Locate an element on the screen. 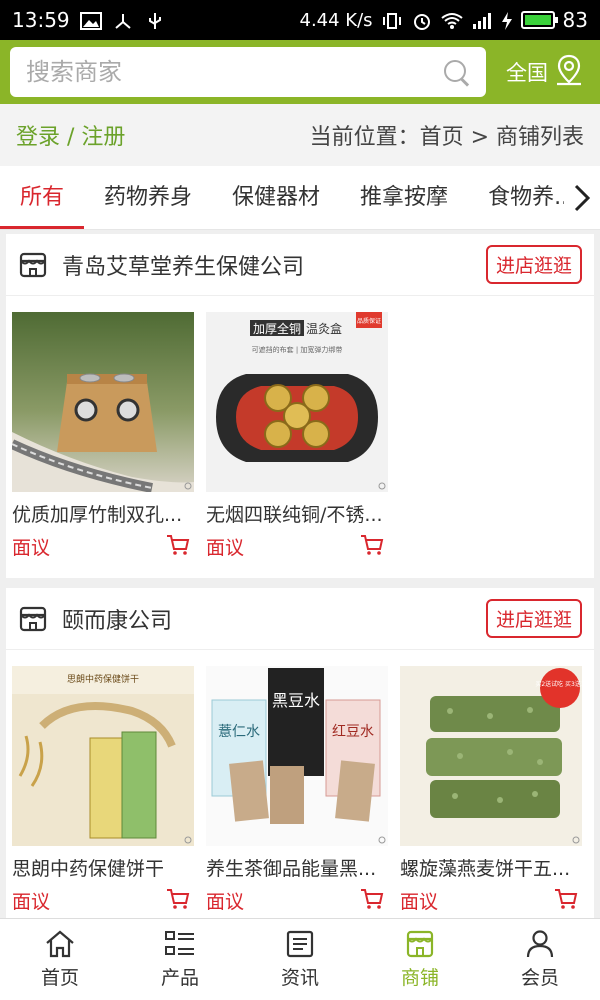  wifi-icon is located at coordinates (451, 20).